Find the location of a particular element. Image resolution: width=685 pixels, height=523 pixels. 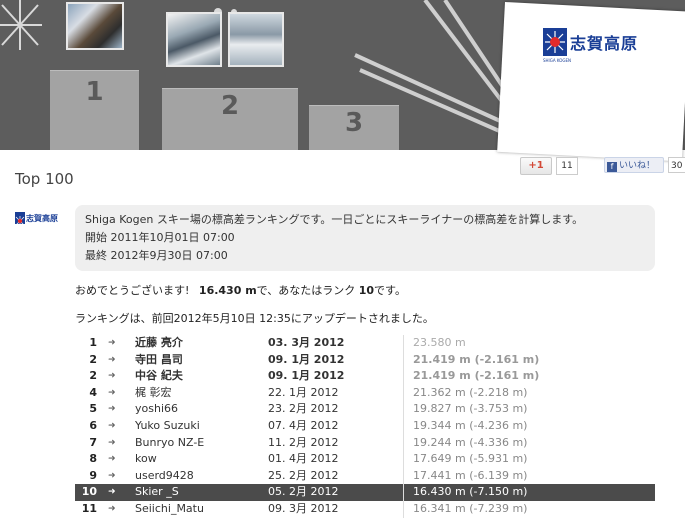

ranking-name: Yuko Suzuki is located at coordinates (167, 426).